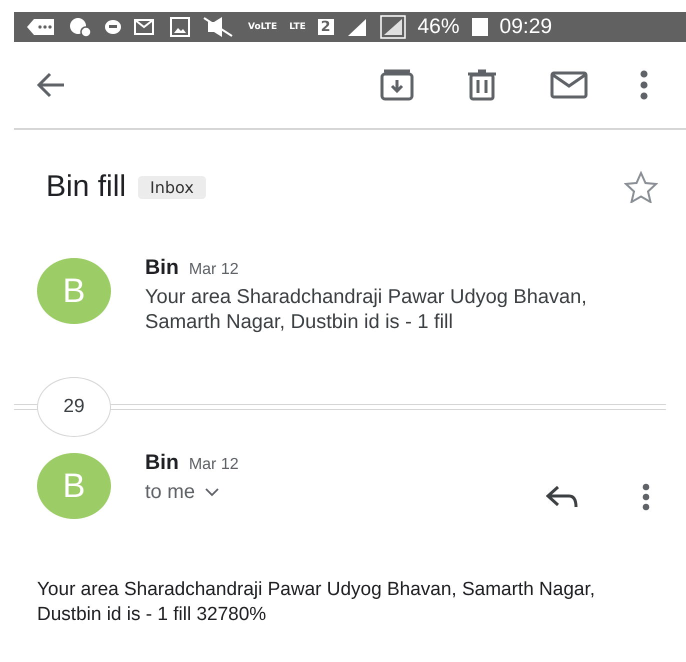  I want to click on message-body: Your area Sharadchandraji Pawar Udyog Bhavan, Samarth Nagar, Dustbin id is - 1 fill 32780%, so click(316, 602).